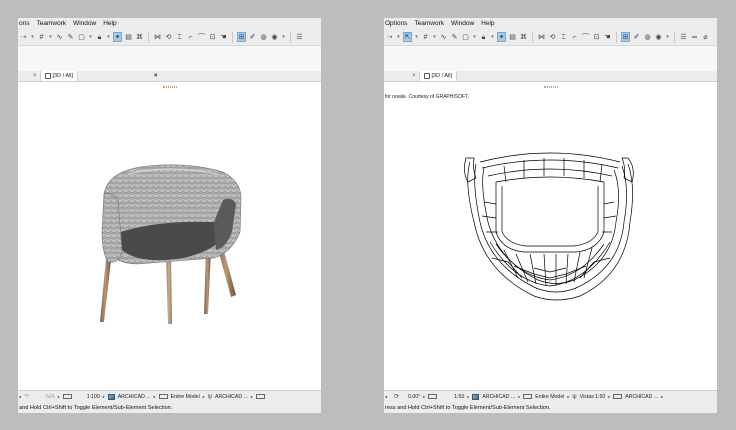  I want to click on scale-value: 1:50, so click(459, 397).